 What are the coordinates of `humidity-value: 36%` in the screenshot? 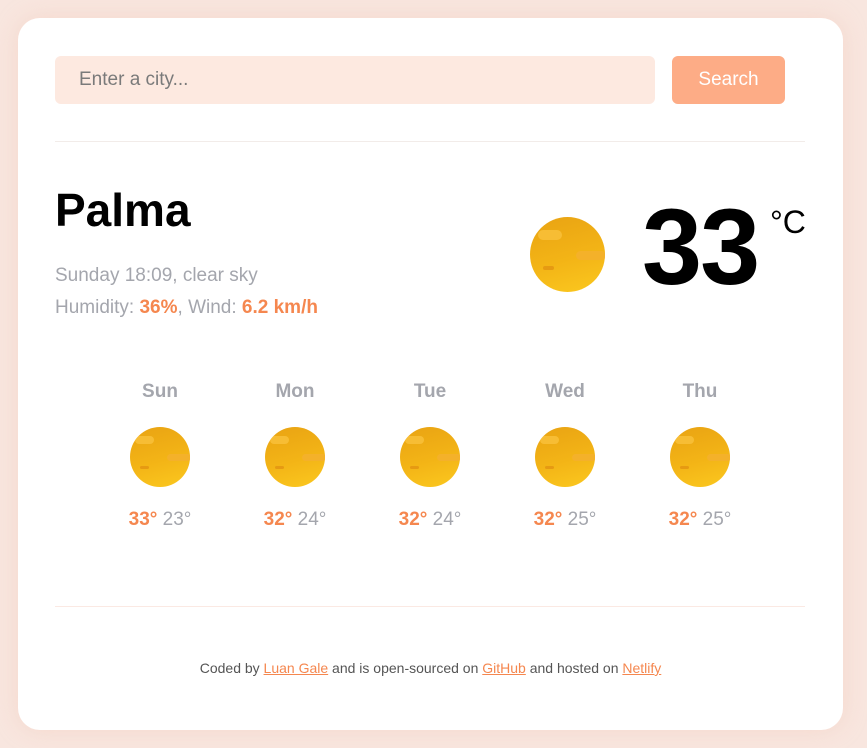 It's located at (158, 307).